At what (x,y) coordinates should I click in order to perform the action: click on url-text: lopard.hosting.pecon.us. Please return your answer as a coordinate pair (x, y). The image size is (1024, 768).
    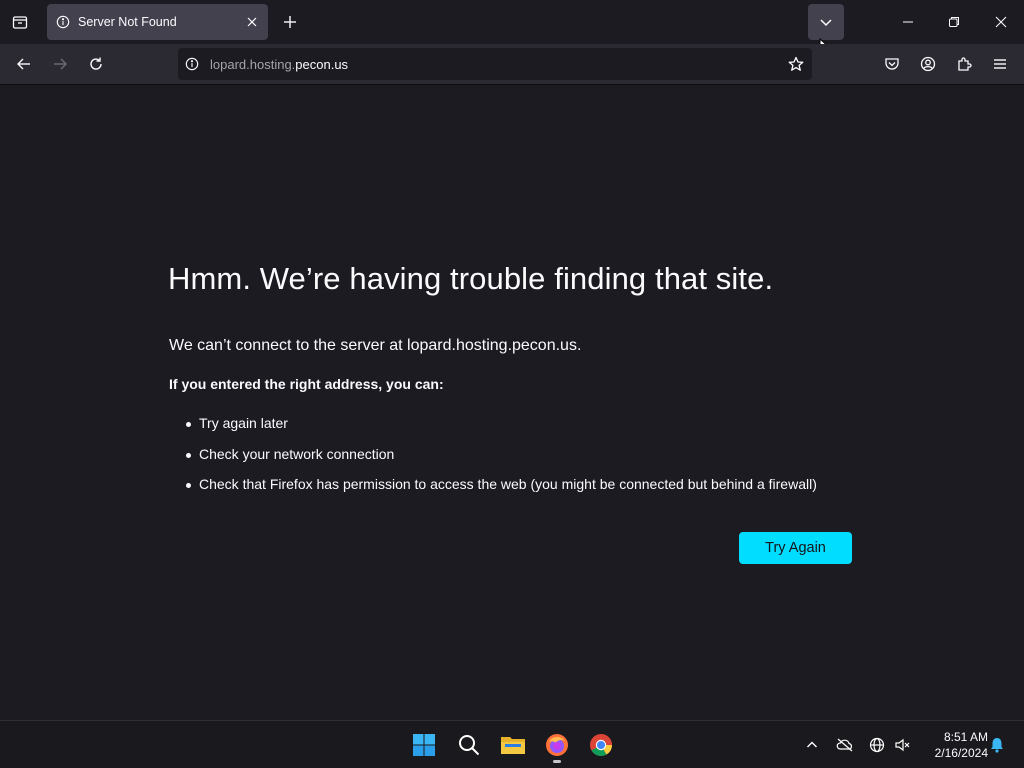
    Looking at the image, I should click on (279, 64).